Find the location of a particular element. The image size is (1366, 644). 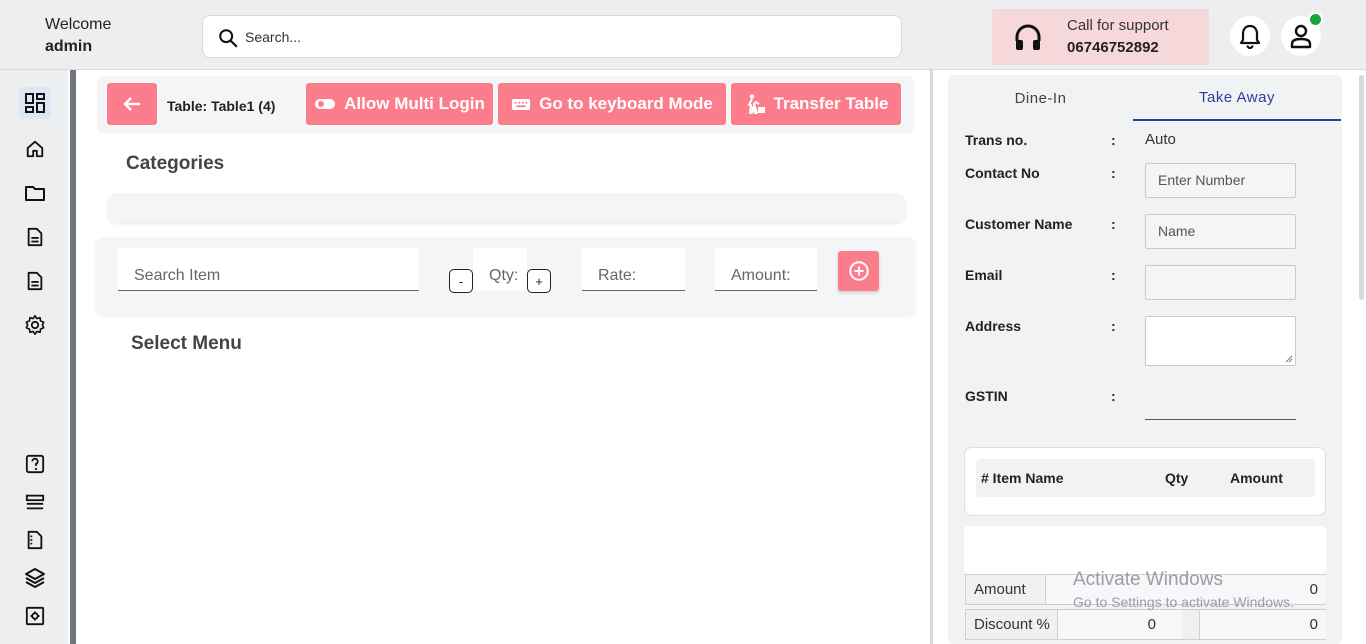

qty-increment-button: + is located at coordinates (539, 281).